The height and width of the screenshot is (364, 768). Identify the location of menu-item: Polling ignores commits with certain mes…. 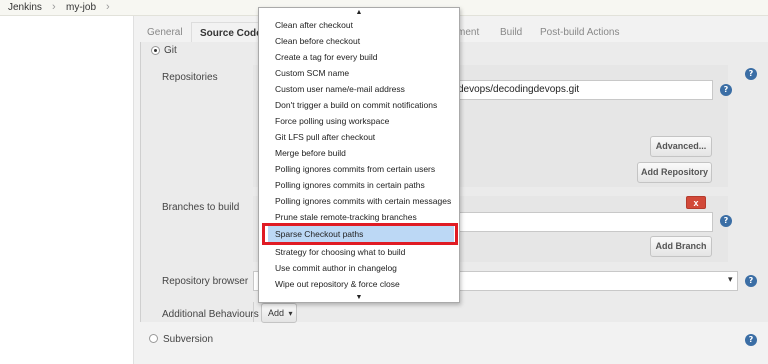
(363, 201).